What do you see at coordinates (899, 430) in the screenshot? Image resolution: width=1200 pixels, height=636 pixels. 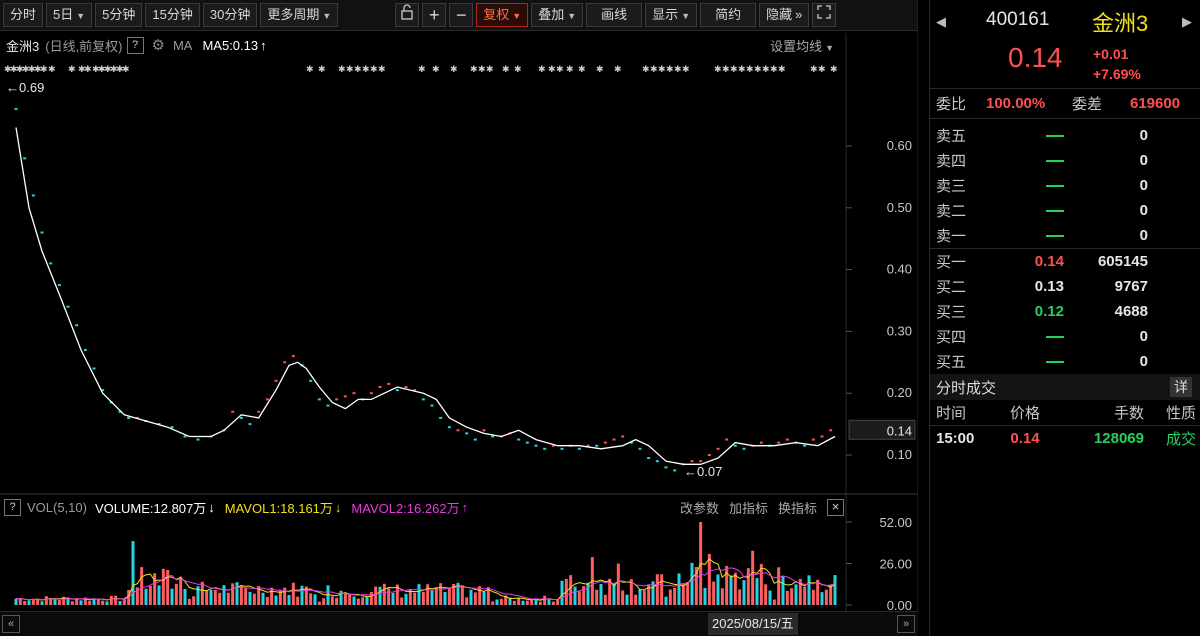 I see `current-price-label: 0.14` at bounding box center [899, 430].